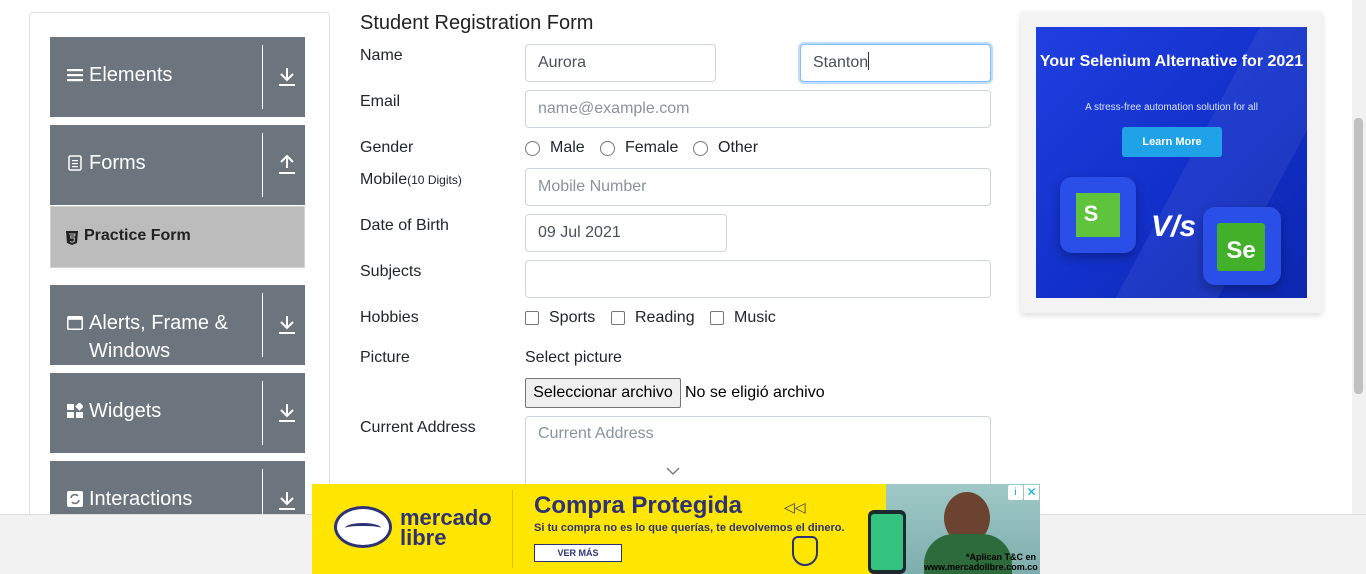 Image resolution: width=1366 pixels, height=574 pixels. I want to click on sidebar-group-label: Forms, so click(117, 163).